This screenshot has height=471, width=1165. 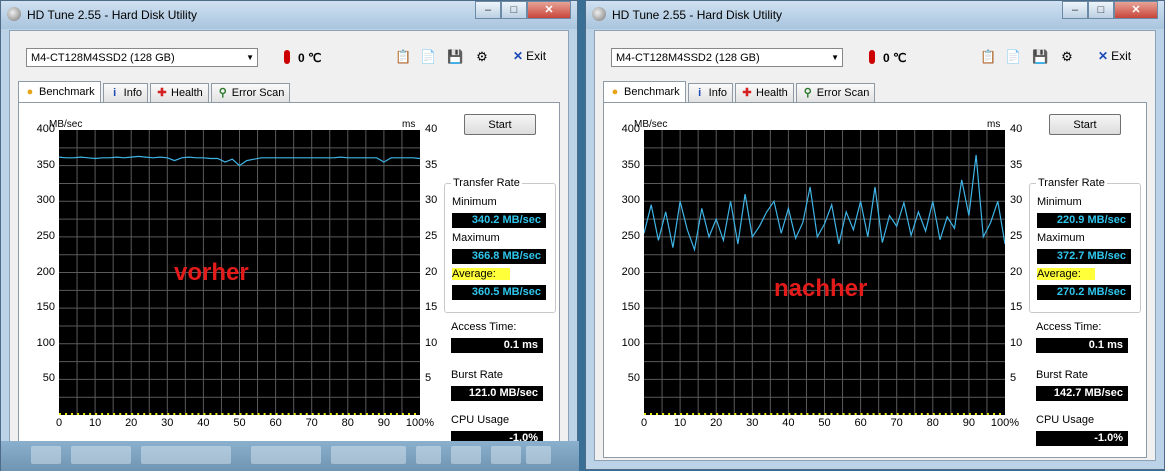 I want to click on taskbar-tile, so click(x=286, y=455).